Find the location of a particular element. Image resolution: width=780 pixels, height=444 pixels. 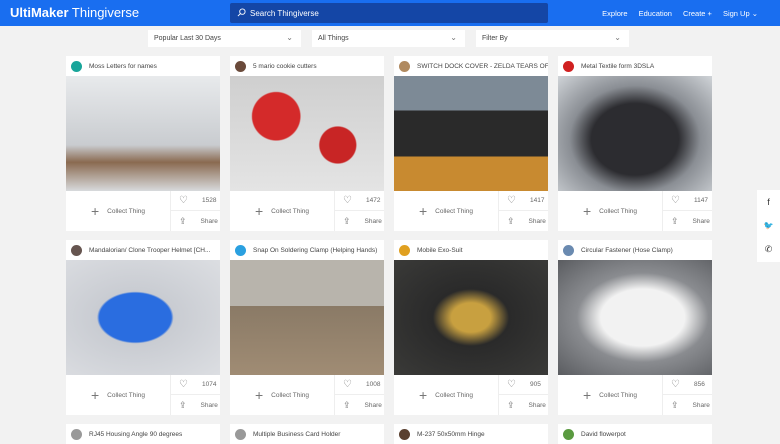

thing-card: RJ45 Housing Angle 90 degrees is located at coordinates (143, 434).